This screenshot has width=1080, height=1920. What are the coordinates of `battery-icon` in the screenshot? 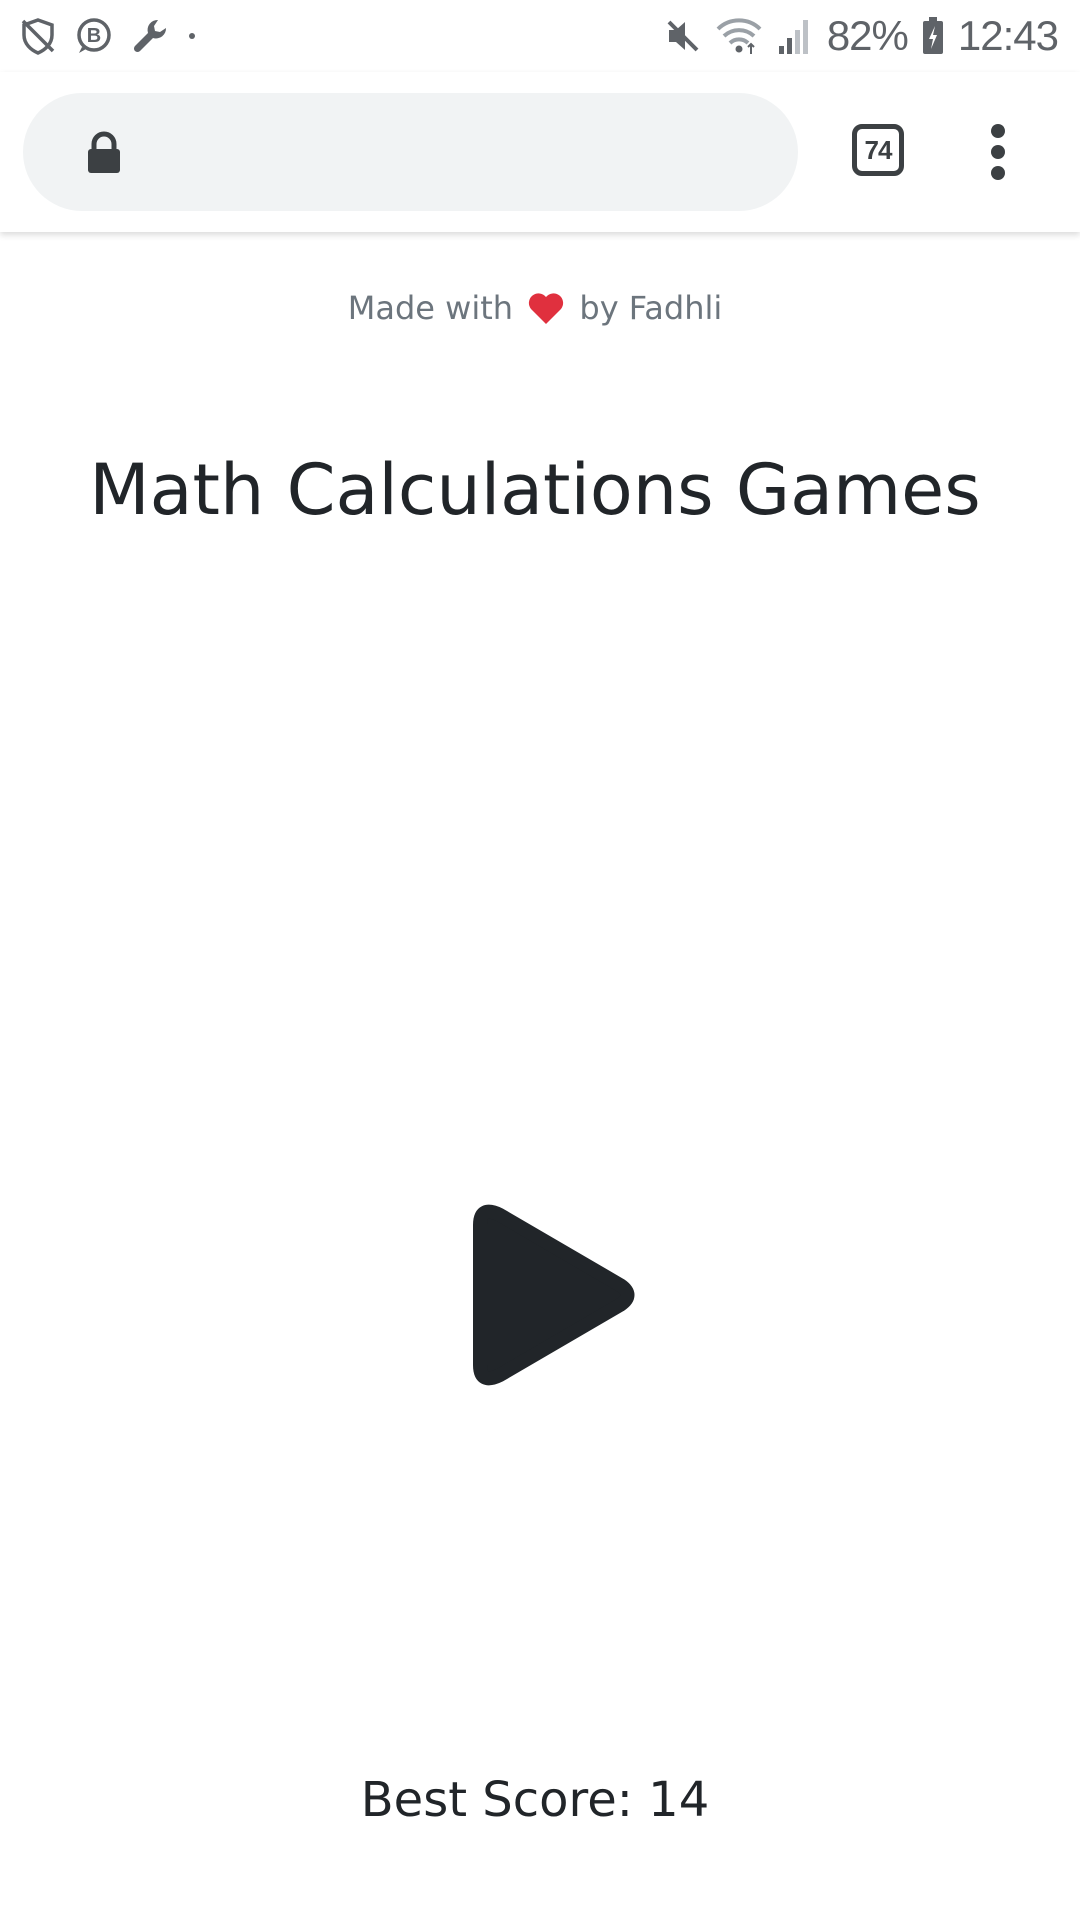 It's located at (932, 35).